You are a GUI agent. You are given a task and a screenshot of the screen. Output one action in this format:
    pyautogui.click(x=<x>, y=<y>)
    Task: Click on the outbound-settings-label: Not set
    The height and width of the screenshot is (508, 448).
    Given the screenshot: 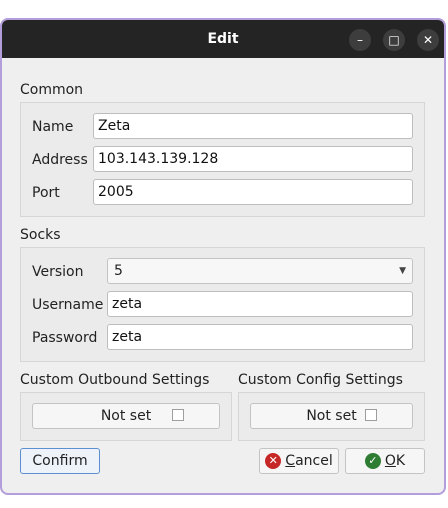 What is the action you would take?
    pyautogui.click(x=126, y=416)
    